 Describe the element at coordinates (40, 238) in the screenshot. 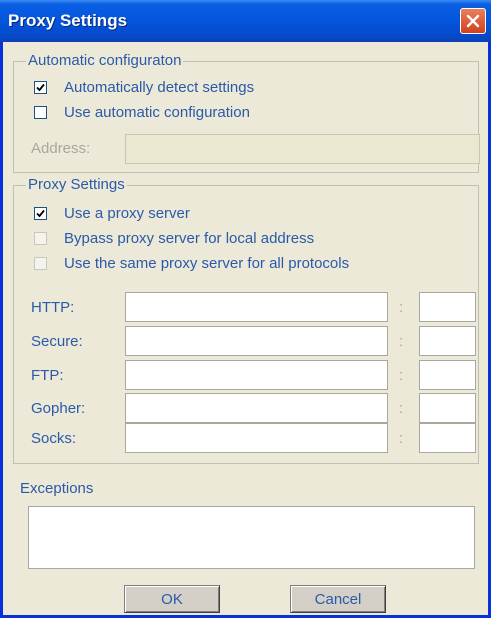

I see `bypass-local-checkbox` at that location.